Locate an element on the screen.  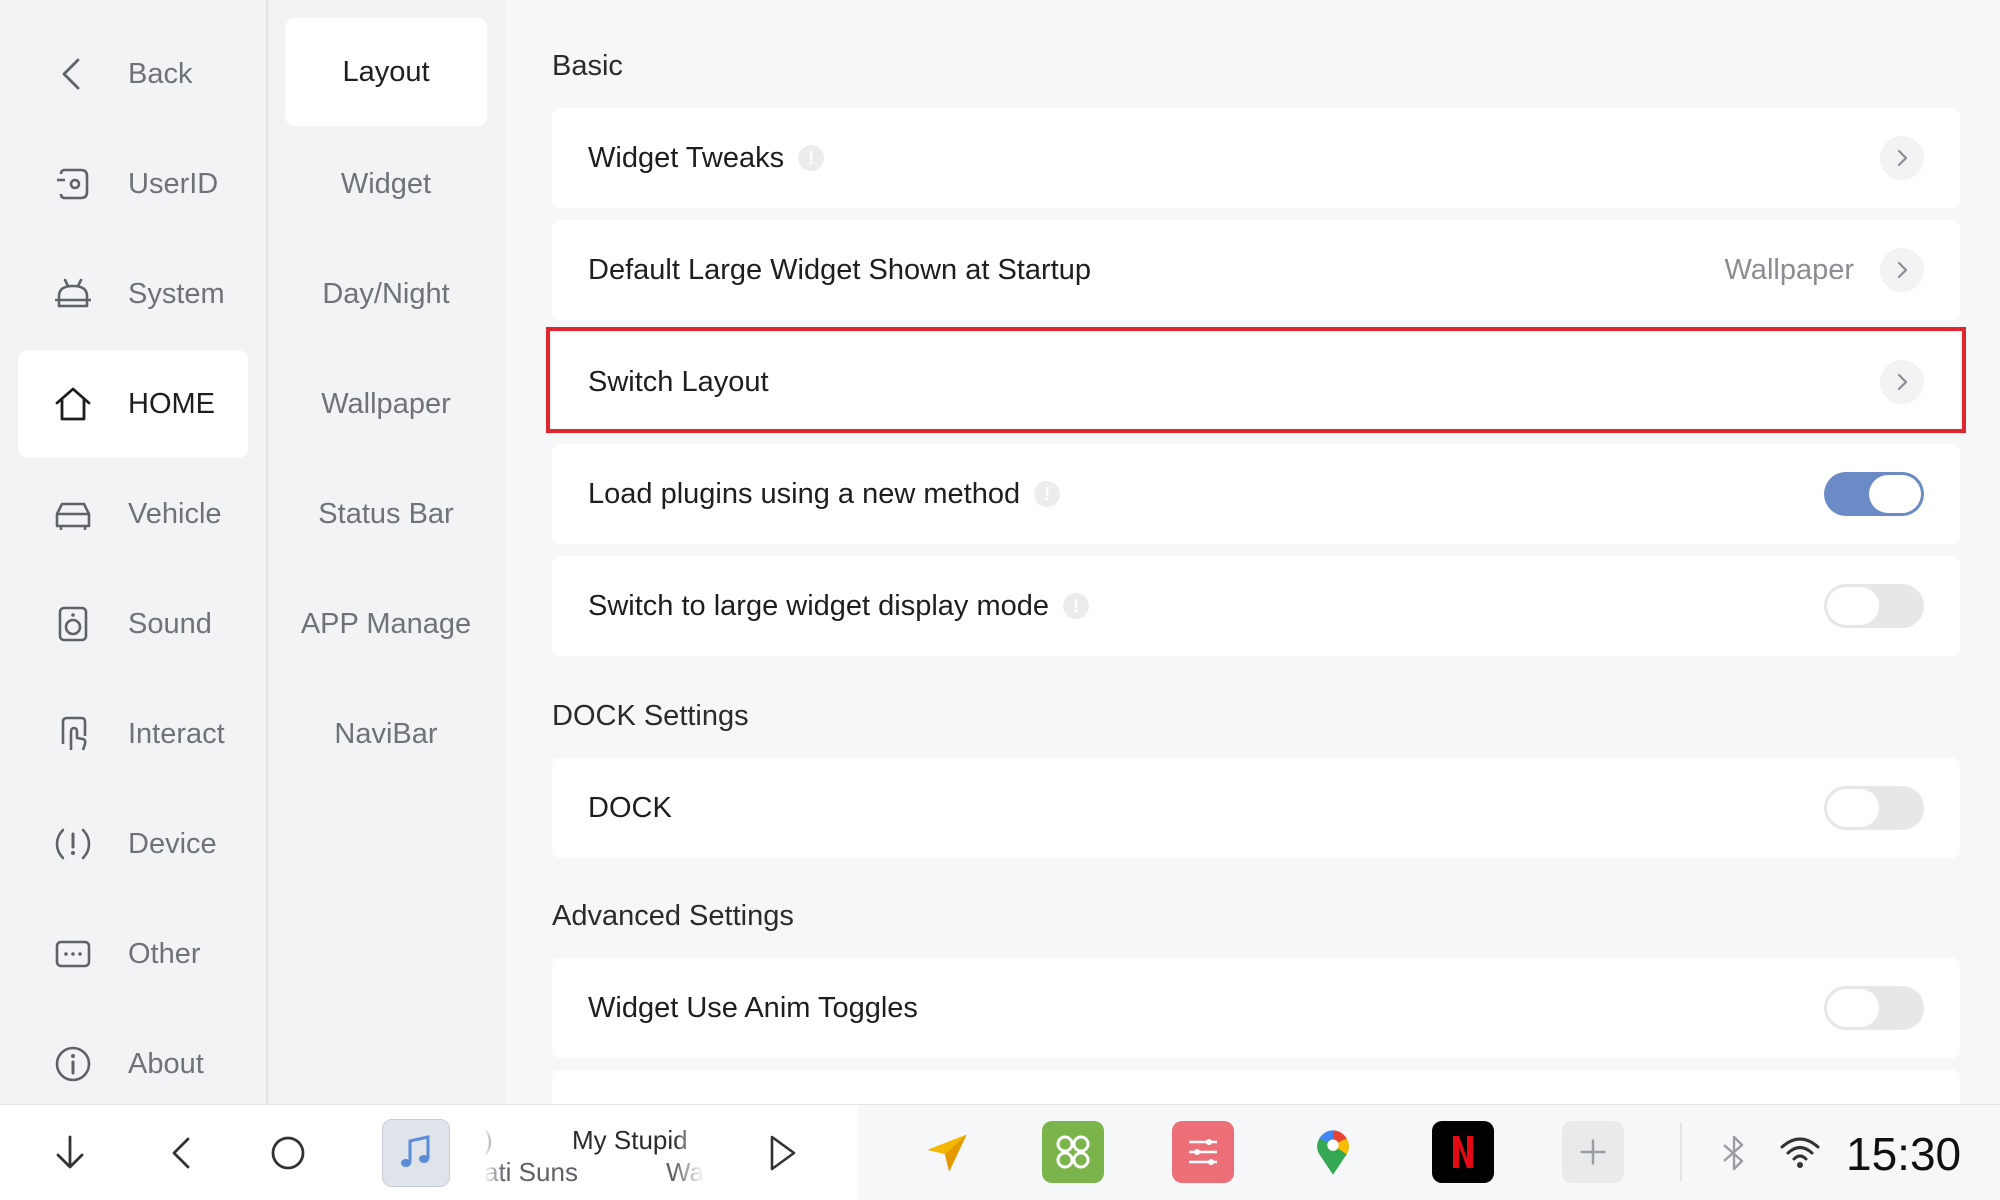
nav-item-back: Back is located at coordinates (133, 74).